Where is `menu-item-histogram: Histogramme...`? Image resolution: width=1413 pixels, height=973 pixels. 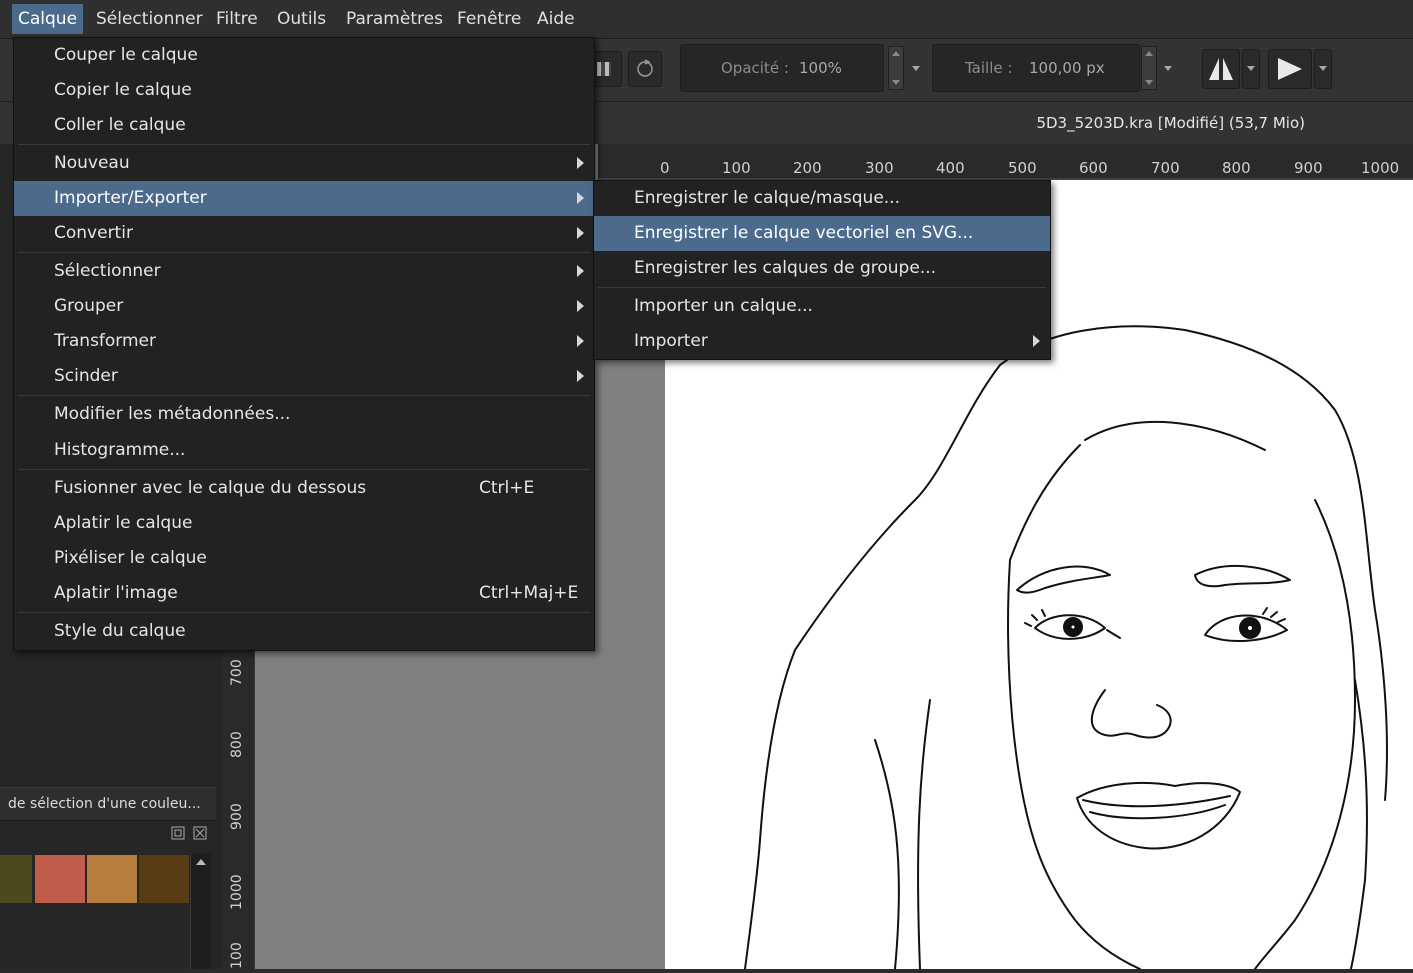 menu-item-histogram: Histogramme... is located at coordinates (304, 450).